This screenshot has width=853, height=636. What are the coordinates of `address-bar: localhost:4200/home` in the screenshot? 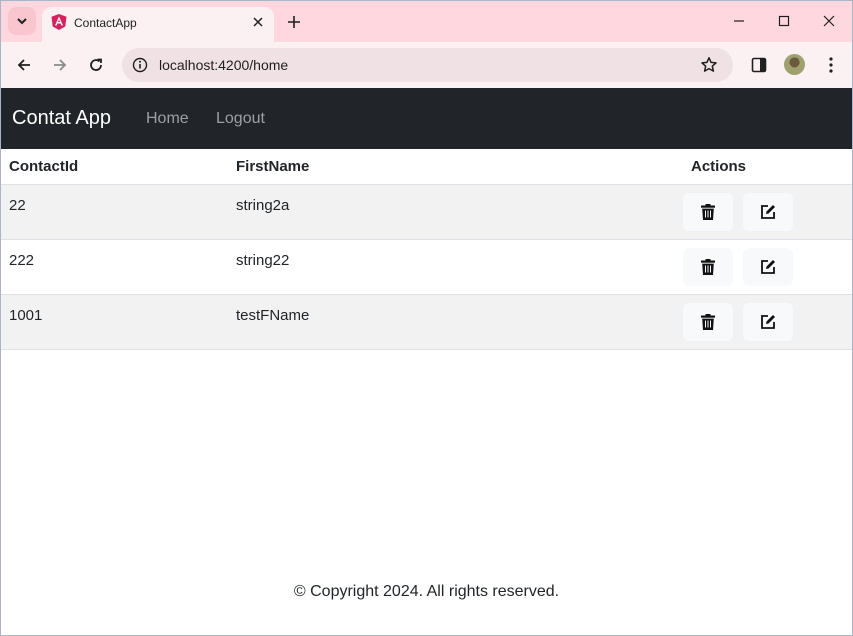 It's located at (427, 65).